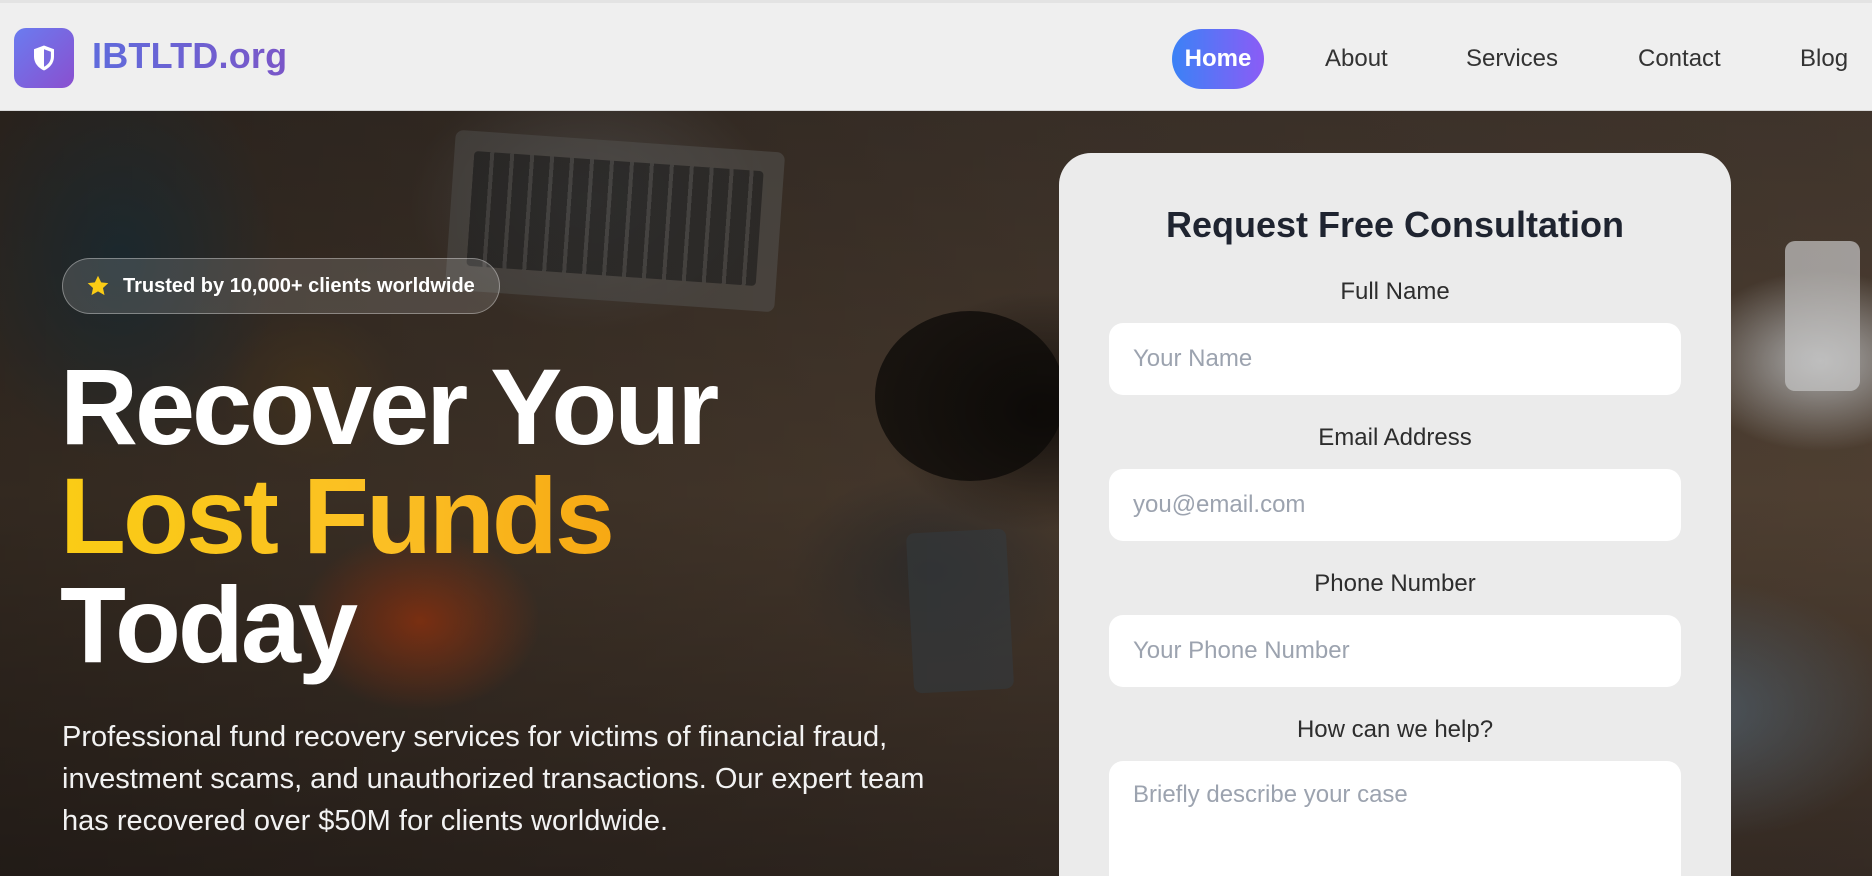  Describe the element at coordinates (1824, 59) in the screenshot. I see `nav-item-blog: Blog` at that location.